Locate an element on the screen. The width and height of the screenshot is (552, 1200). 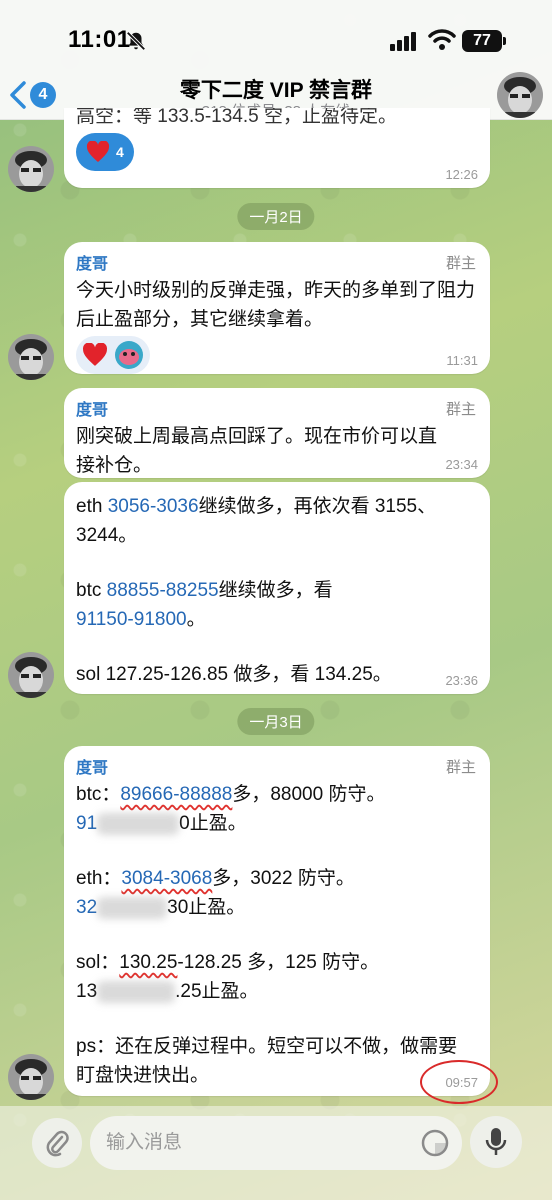
battery-indicator: 77 is located at coordinates (484, 41).